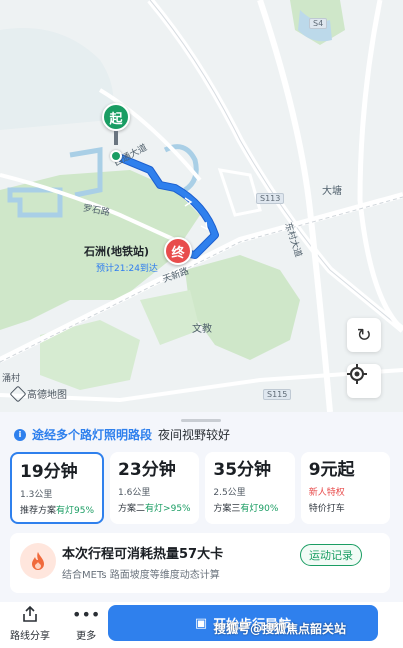  What do you see at coordinates (75, 511) in the screenshot?
I see `plan-light-ratio: 有灯95%` at bounding box center [75, 511].